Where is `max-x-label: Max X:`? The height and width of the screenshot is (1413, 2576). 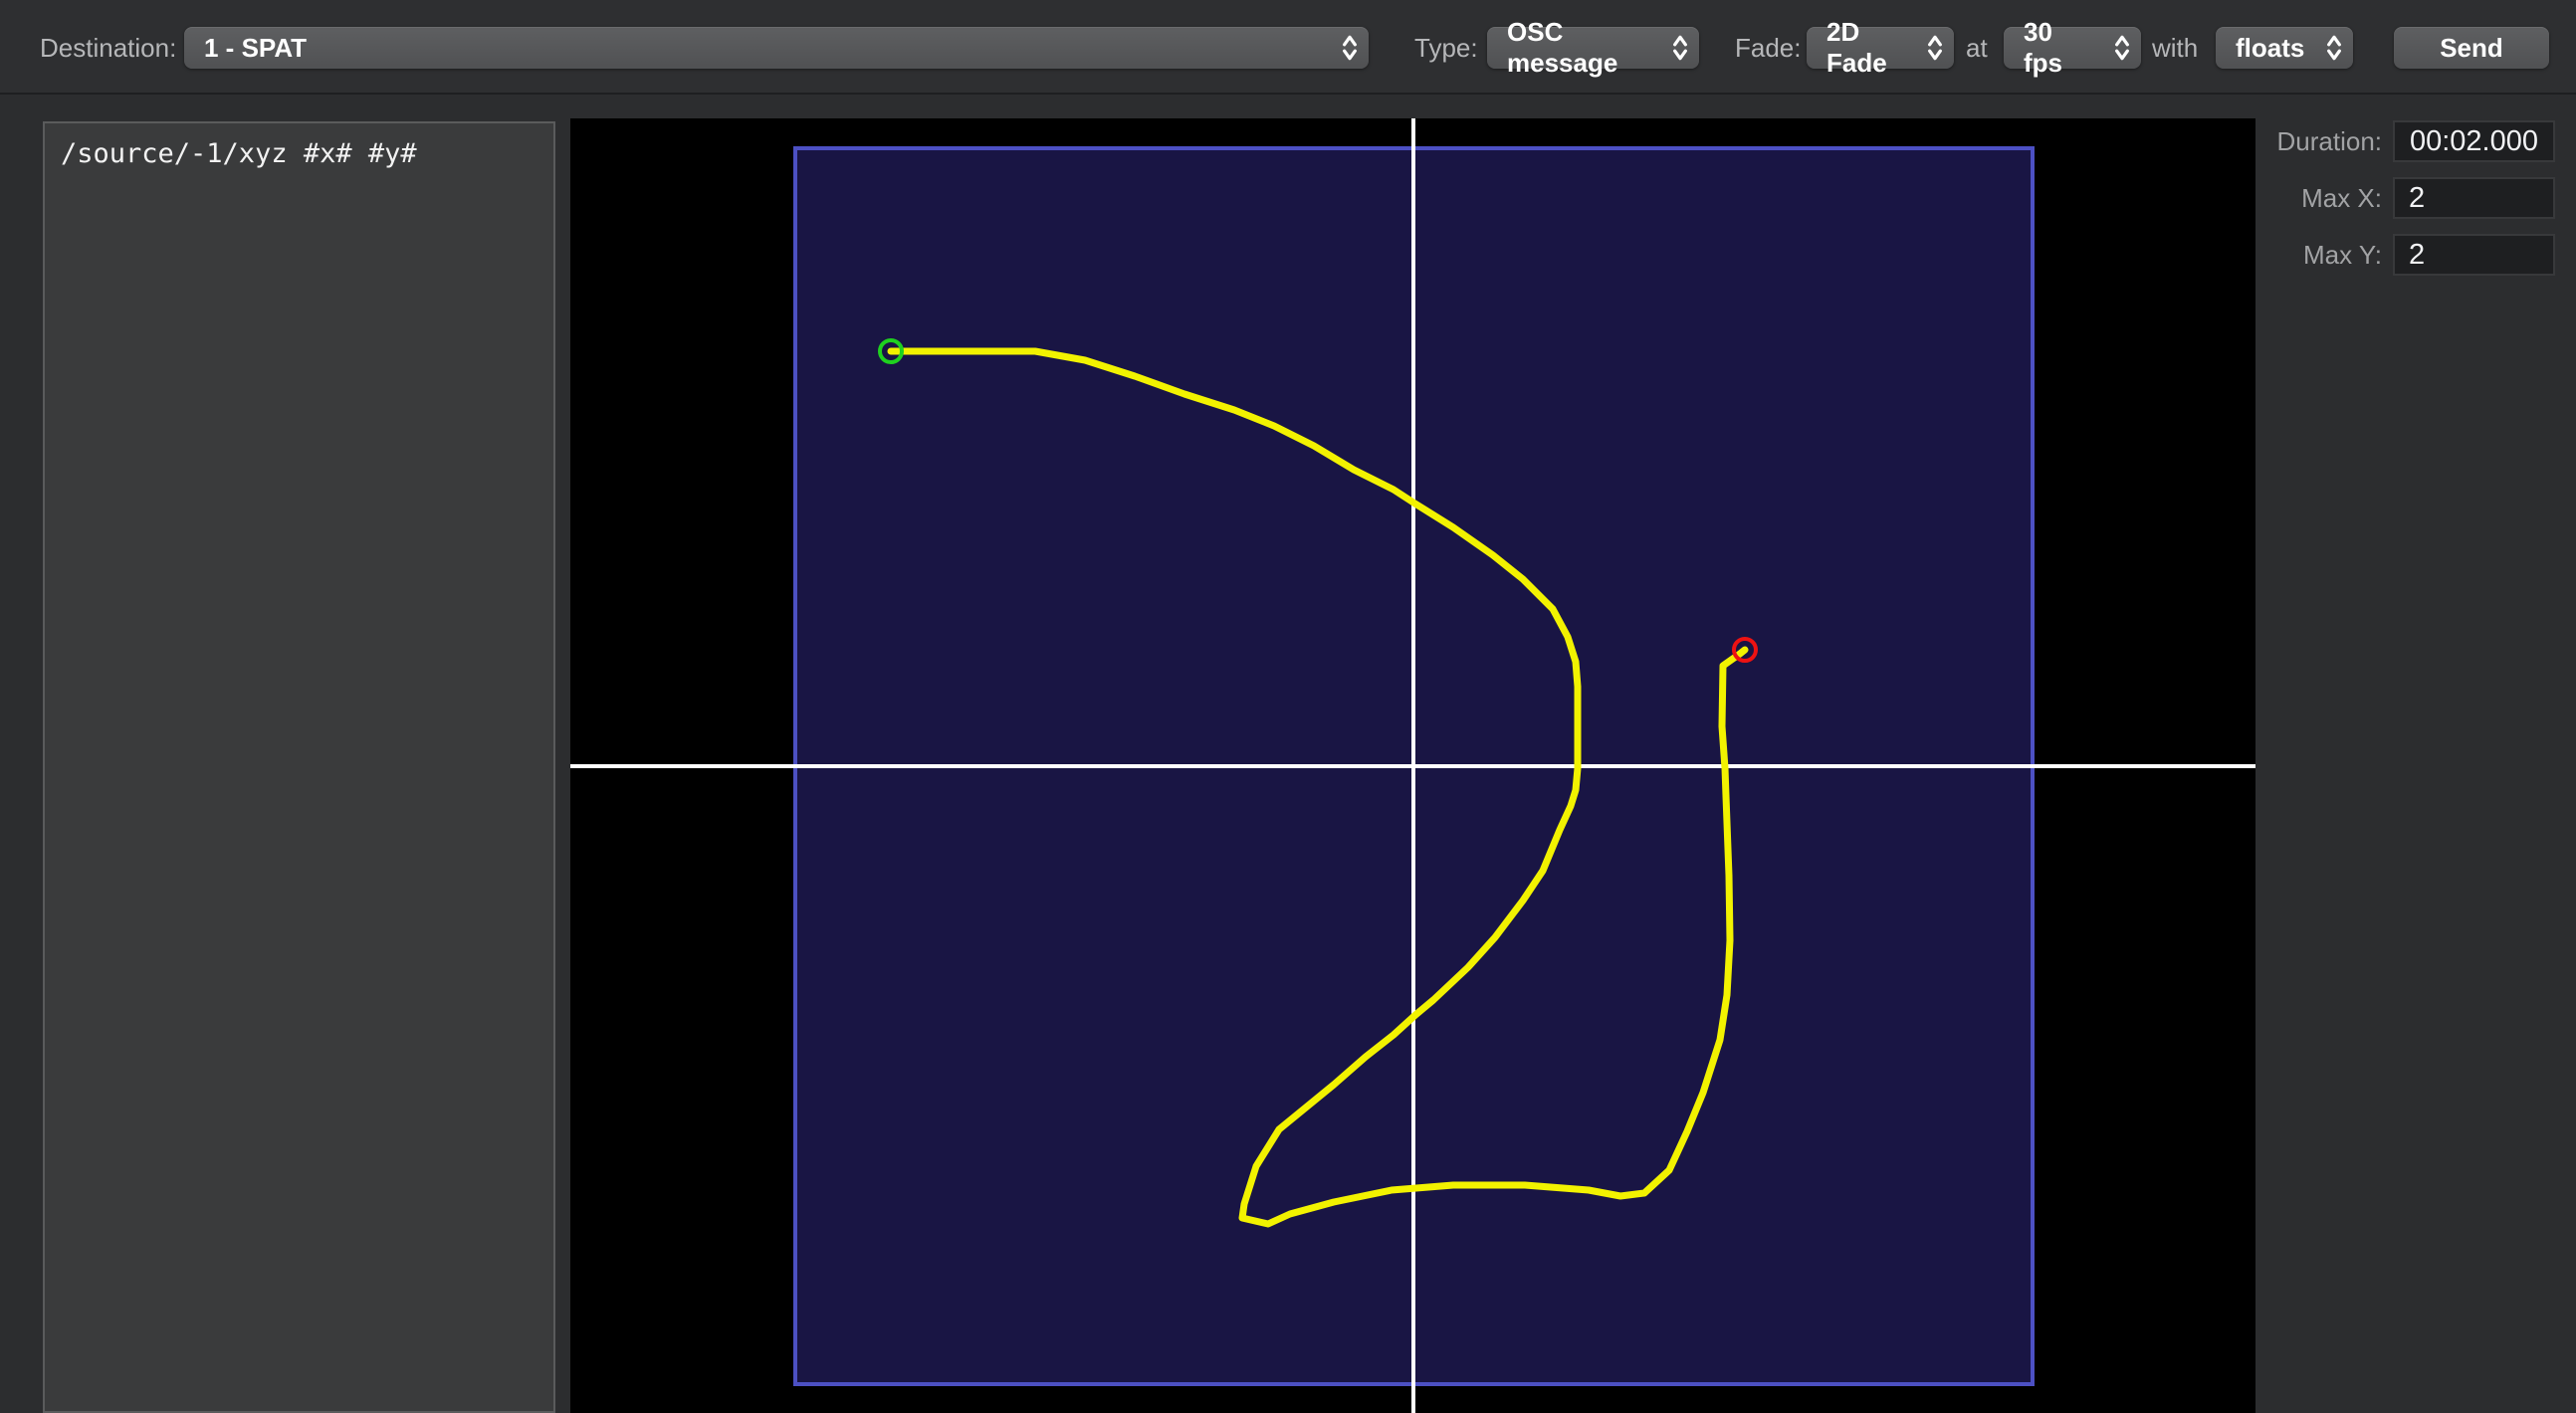
max-x-label: Max X: is located at coordinates (2341, 197).